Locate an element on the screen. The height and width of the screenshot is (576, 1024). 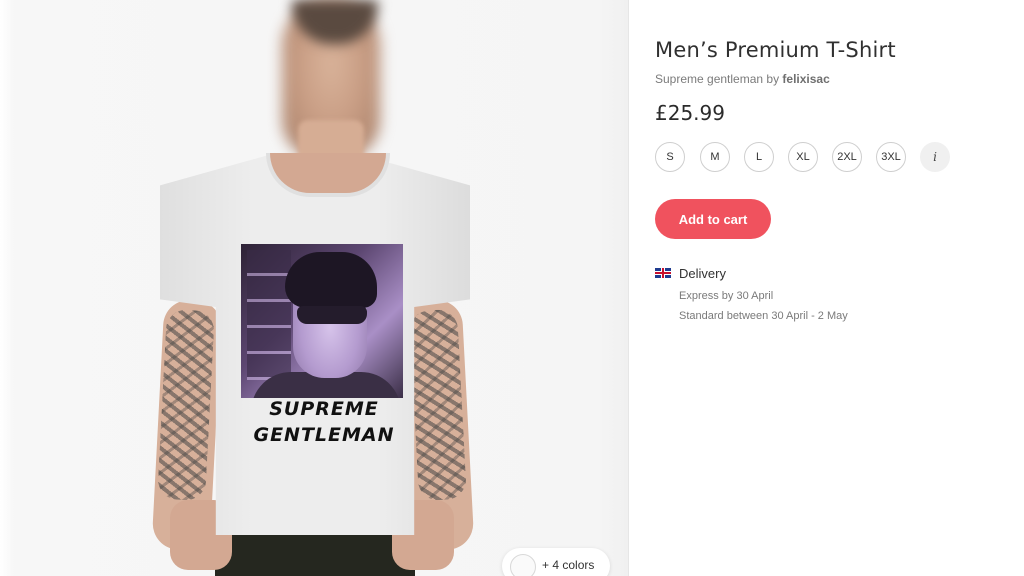
subtitle-text: Supreme gentleman by is located at coordinates (719, 79).